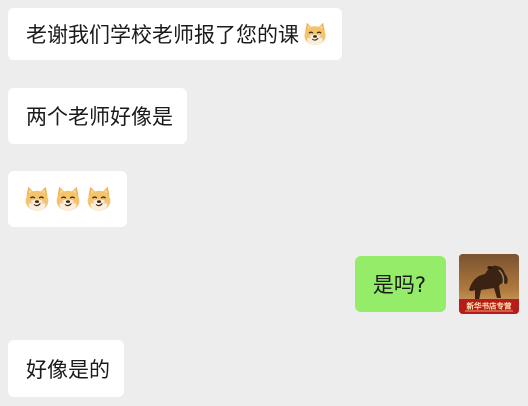 This screenshot has width=528, height=406. I want to click on horse-painting-avatar-icon: 新华书店专营, so click(489, 284).